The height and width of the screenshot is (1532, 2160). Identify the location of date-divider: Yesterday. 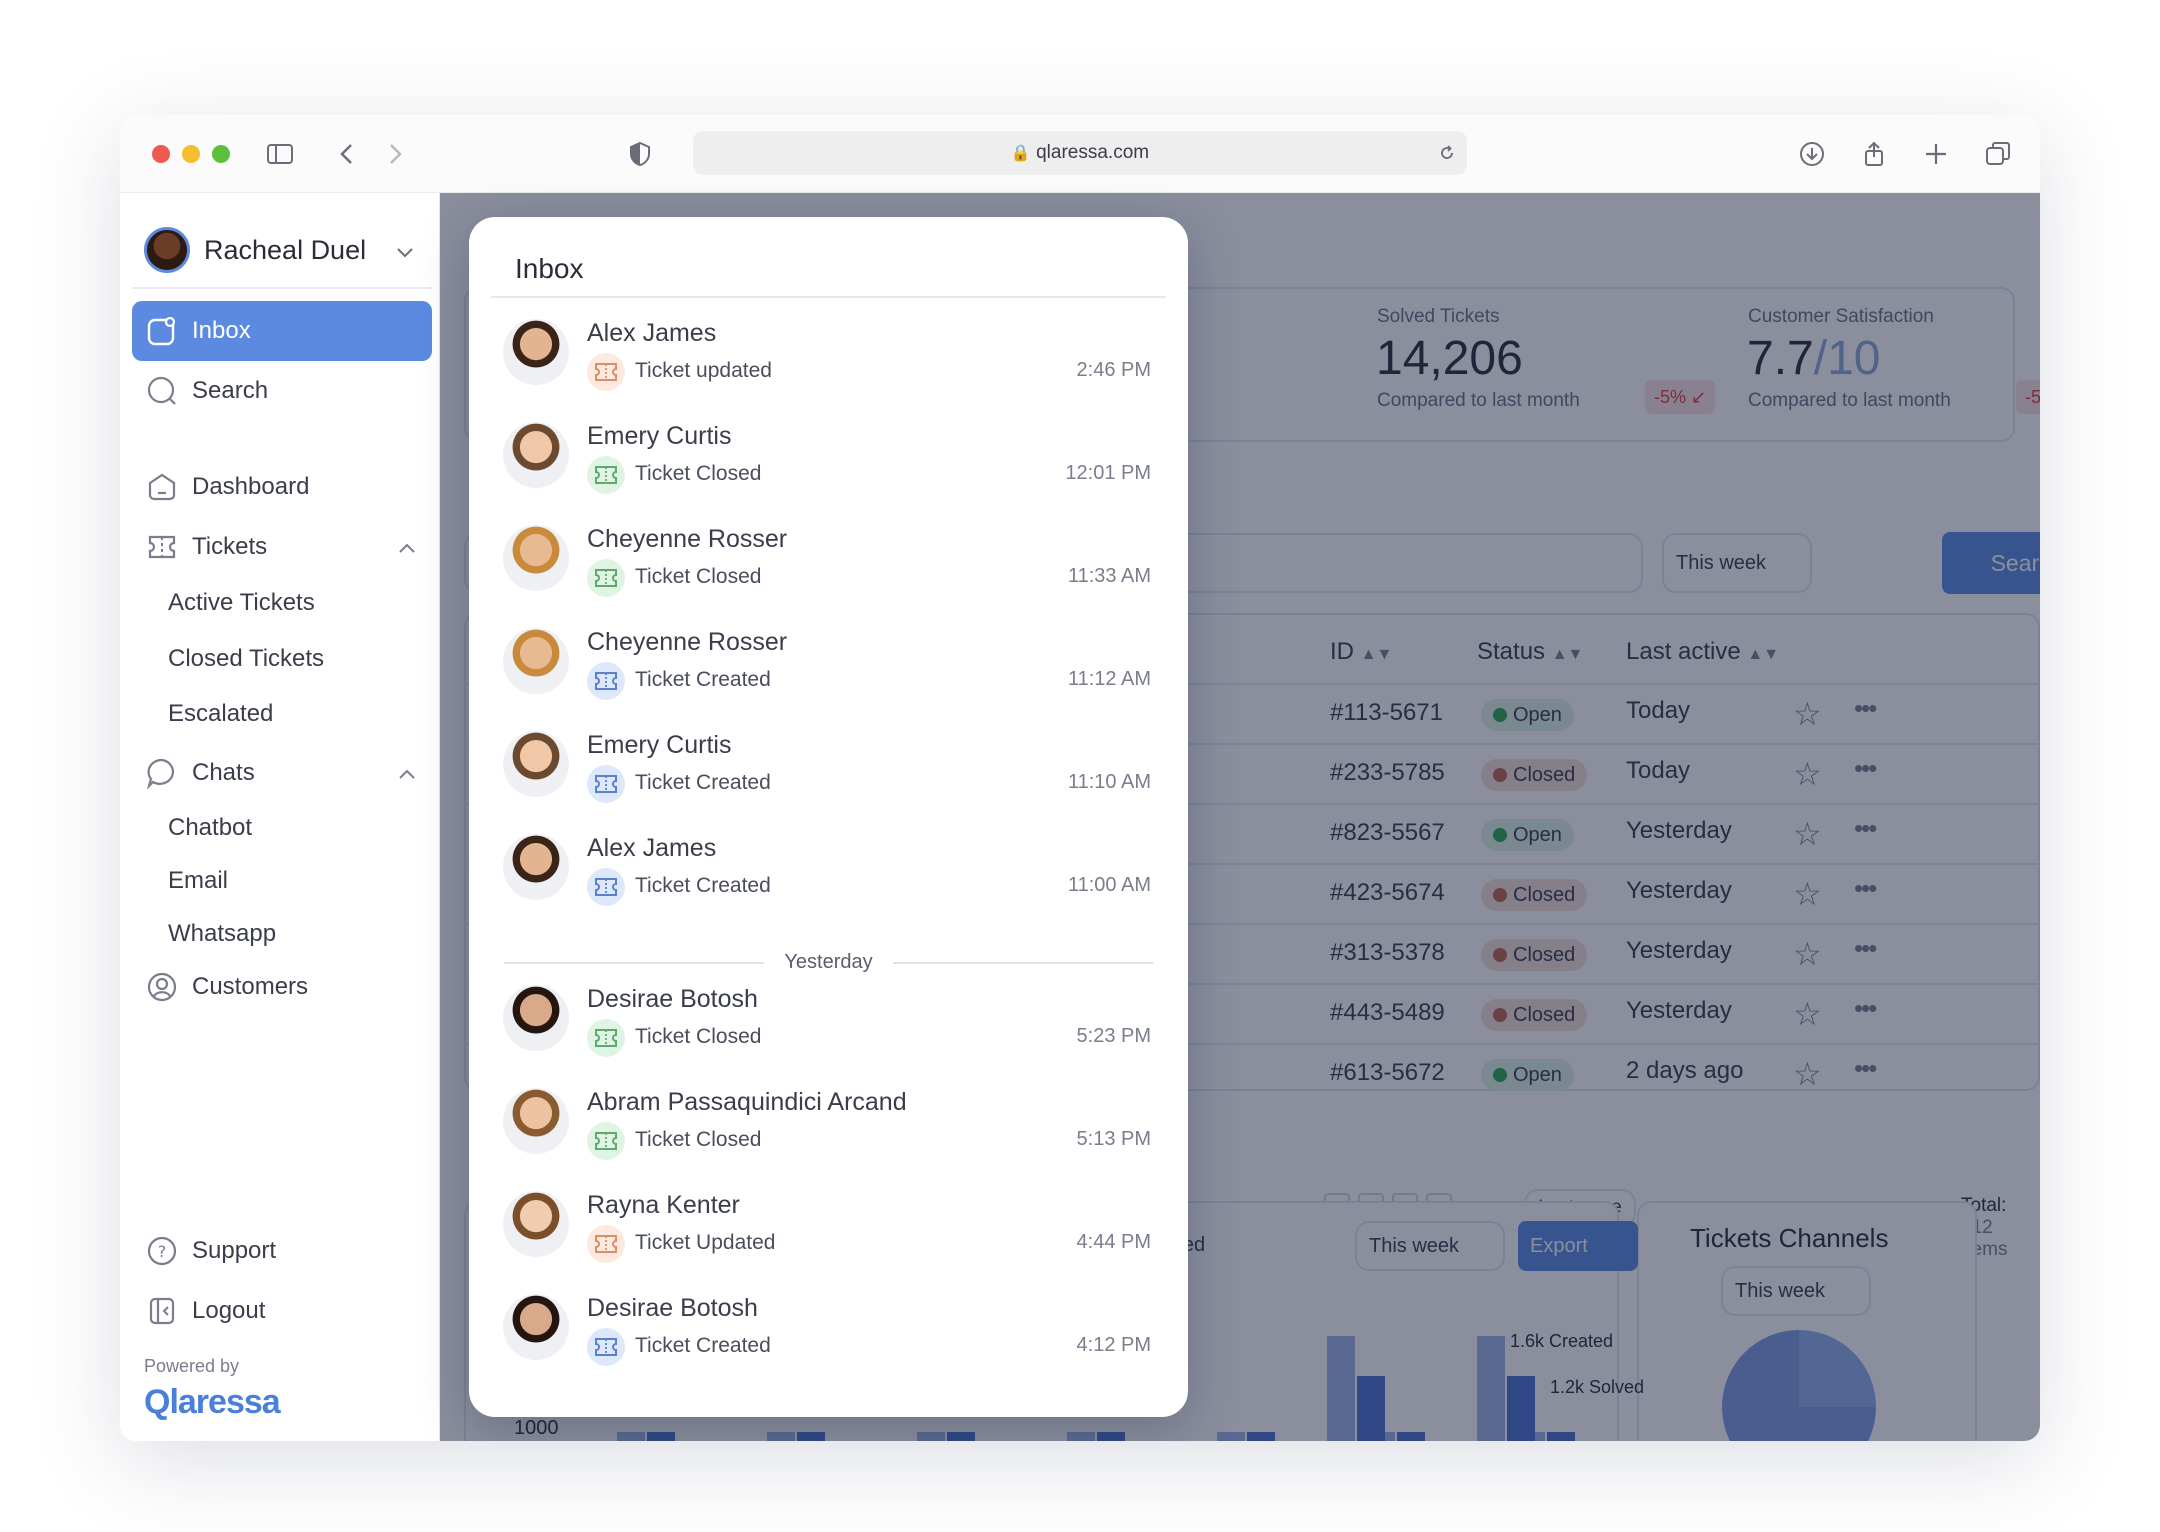
(828, 963).